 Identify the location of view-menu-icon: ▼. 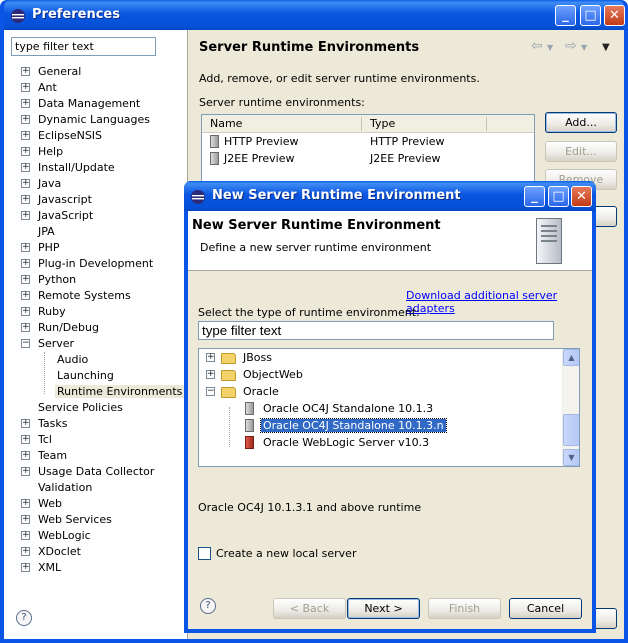
(606, 47).